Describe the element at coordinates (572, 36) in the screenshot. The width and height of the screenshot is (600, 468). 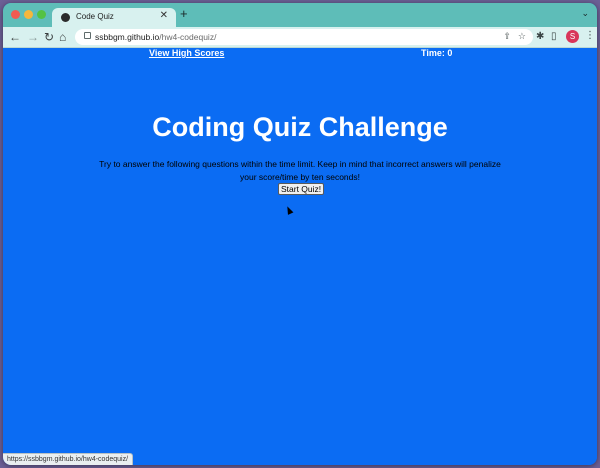
I see `profile-avatar: S` at that location.